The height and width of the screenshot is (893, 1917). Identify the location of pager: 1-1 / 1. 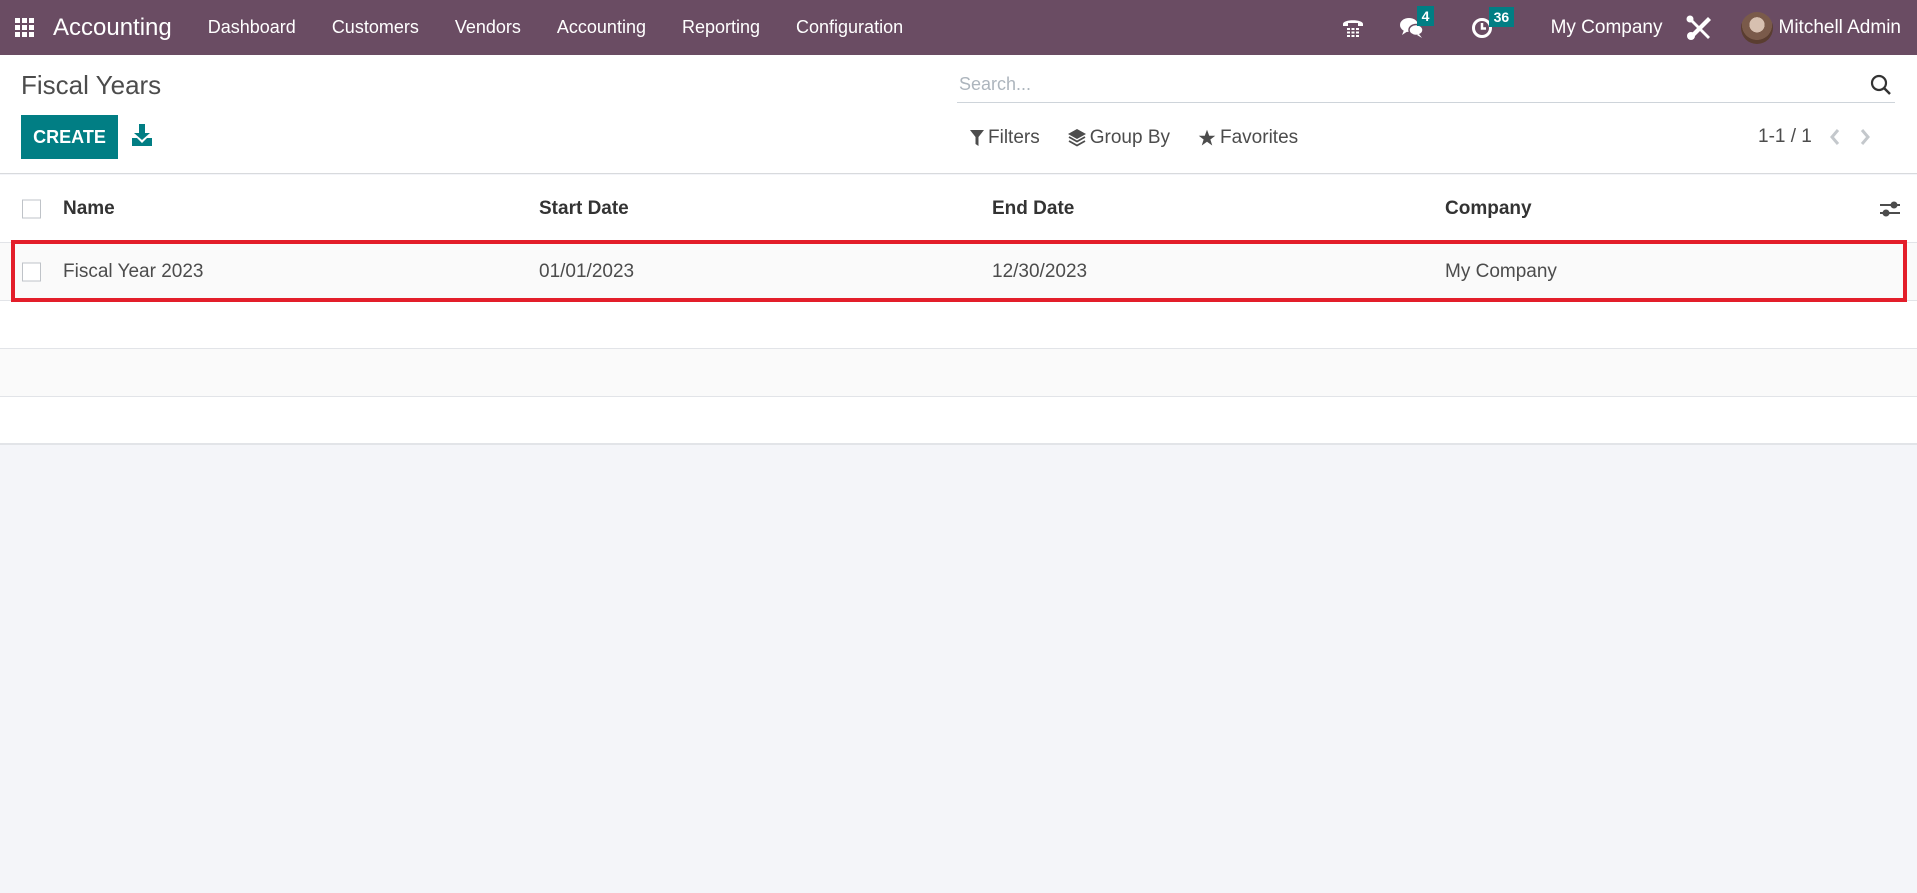
(1815, 137).